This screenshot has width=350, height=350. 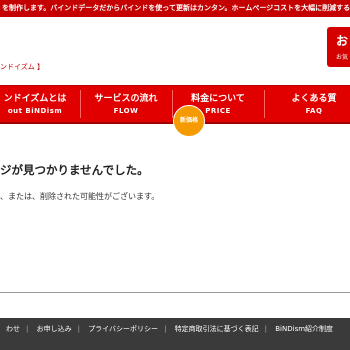 I want to click on nav-item-flow: サービスの流れ FLOW, so click(x=126, y=104).